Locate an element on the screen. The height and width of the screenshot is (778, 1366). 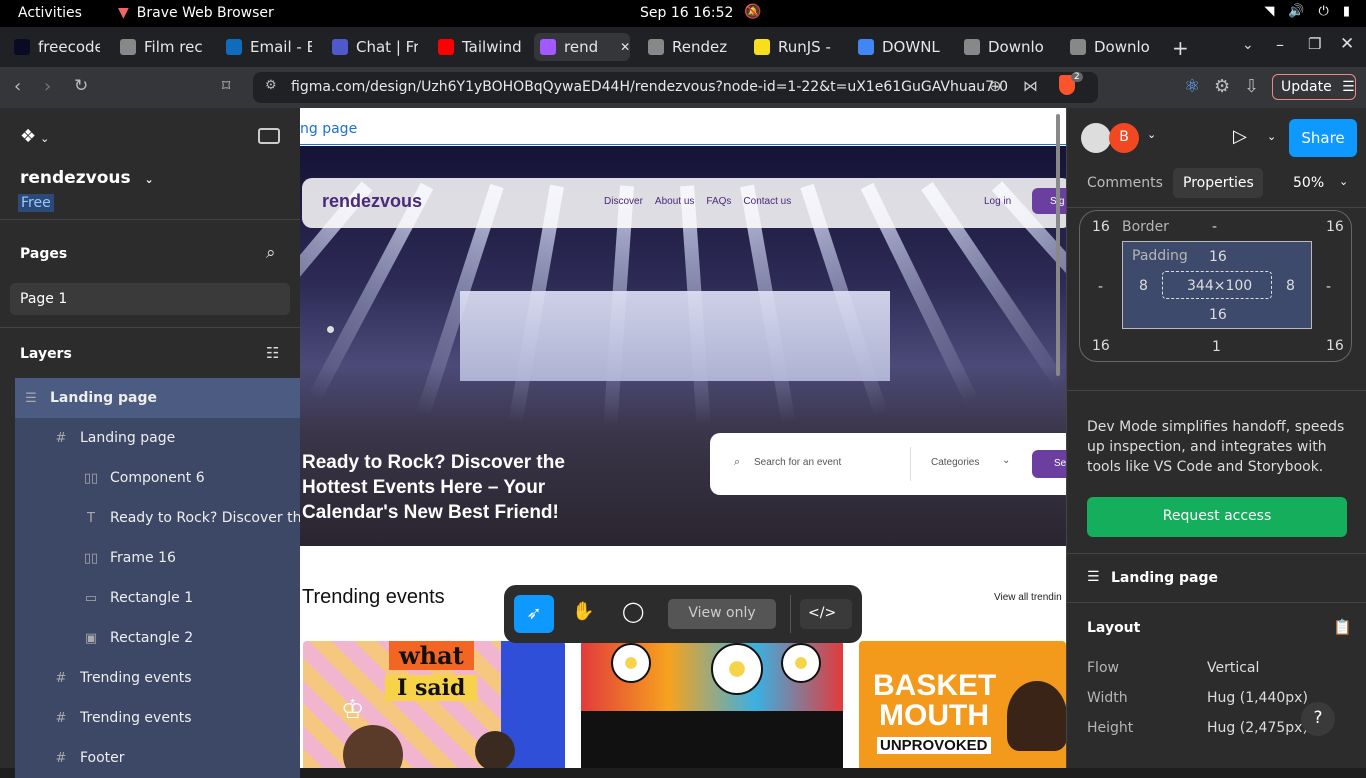
layer-row: # Footer is located at coordinates (157, 758).